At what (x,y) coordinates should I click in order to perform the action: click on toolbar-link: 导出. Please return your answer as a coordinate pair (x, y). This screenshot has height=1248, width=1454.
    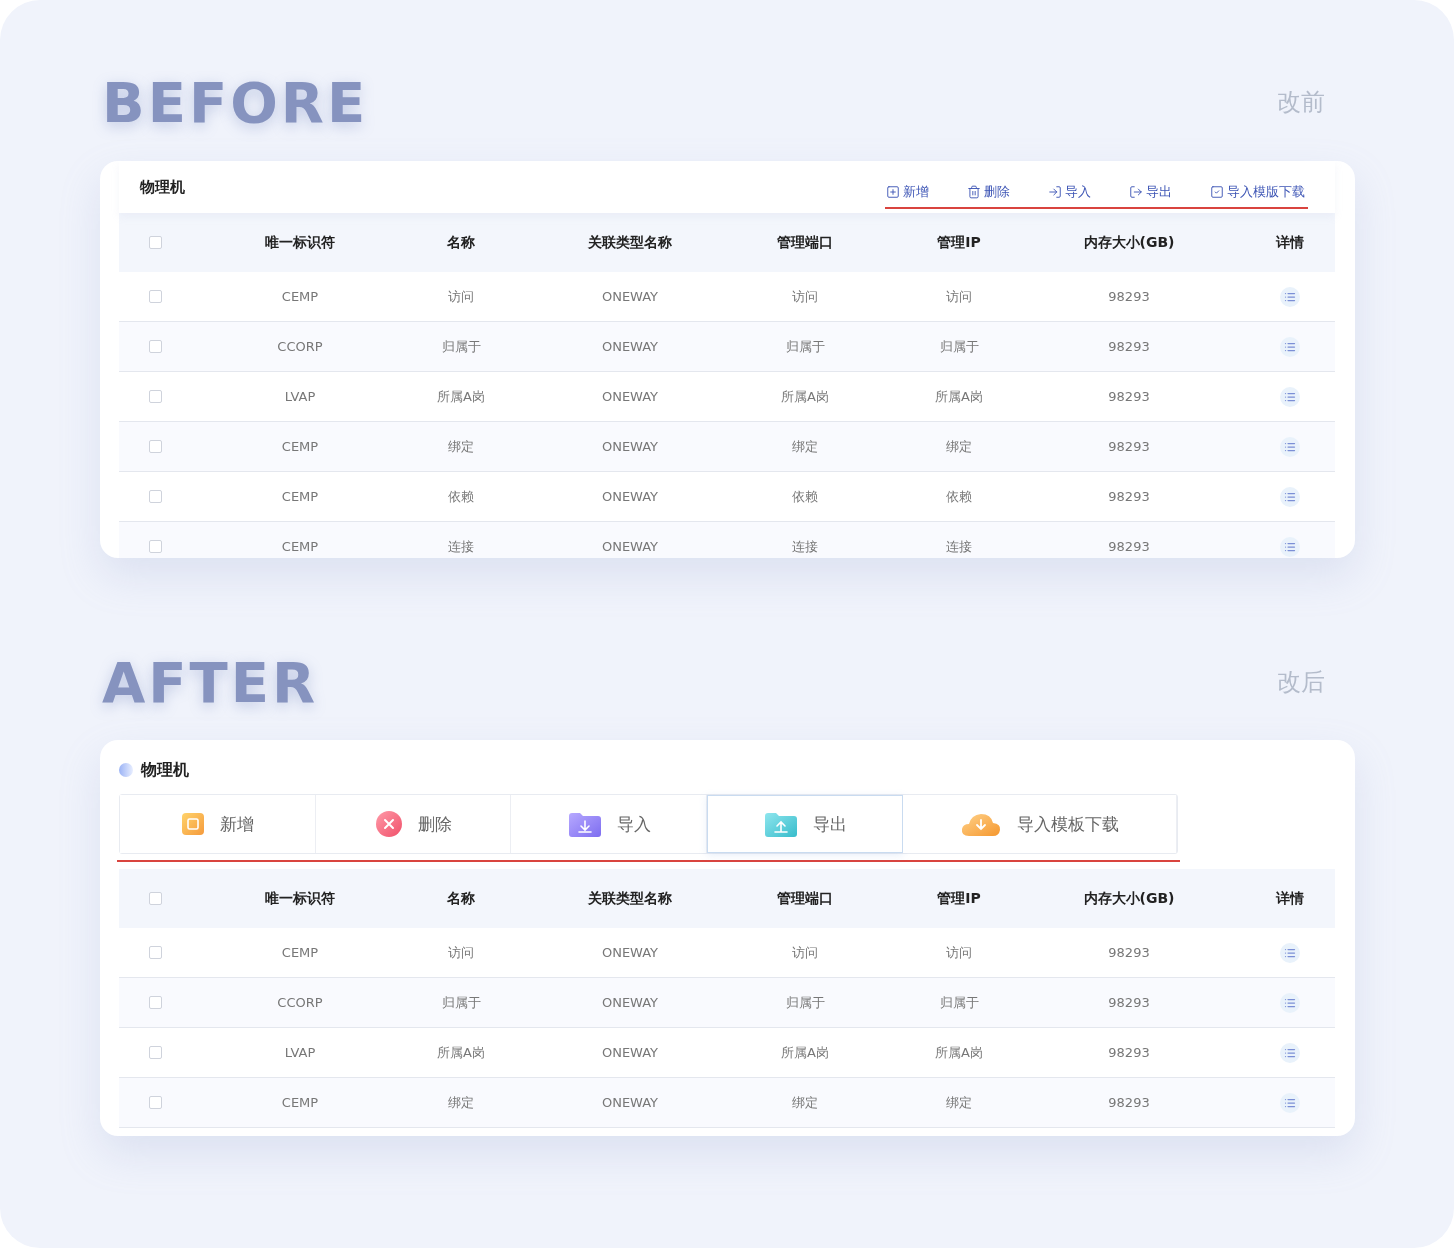
    Looking at the image, I should click on (1150, 192).